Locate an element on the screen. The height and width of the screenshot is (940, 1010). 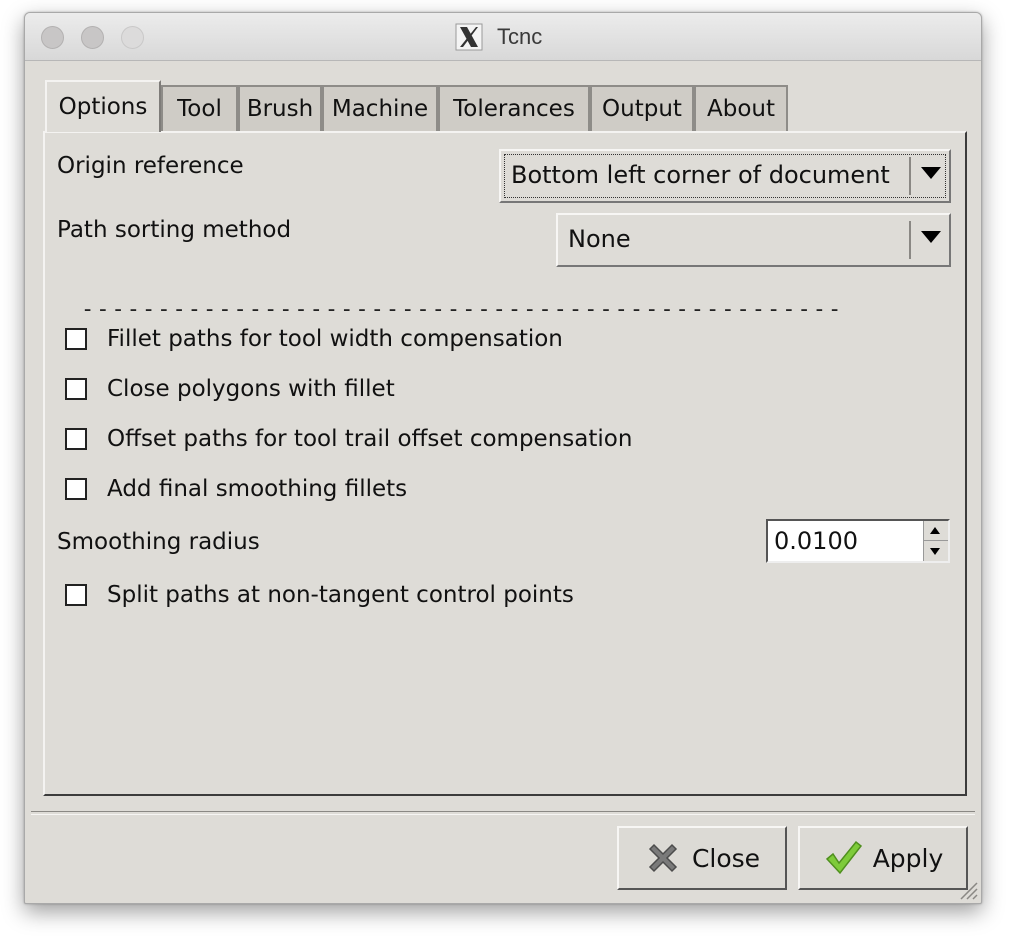
origin-reference-label: Origin reference is located at coordinates (150, 166).